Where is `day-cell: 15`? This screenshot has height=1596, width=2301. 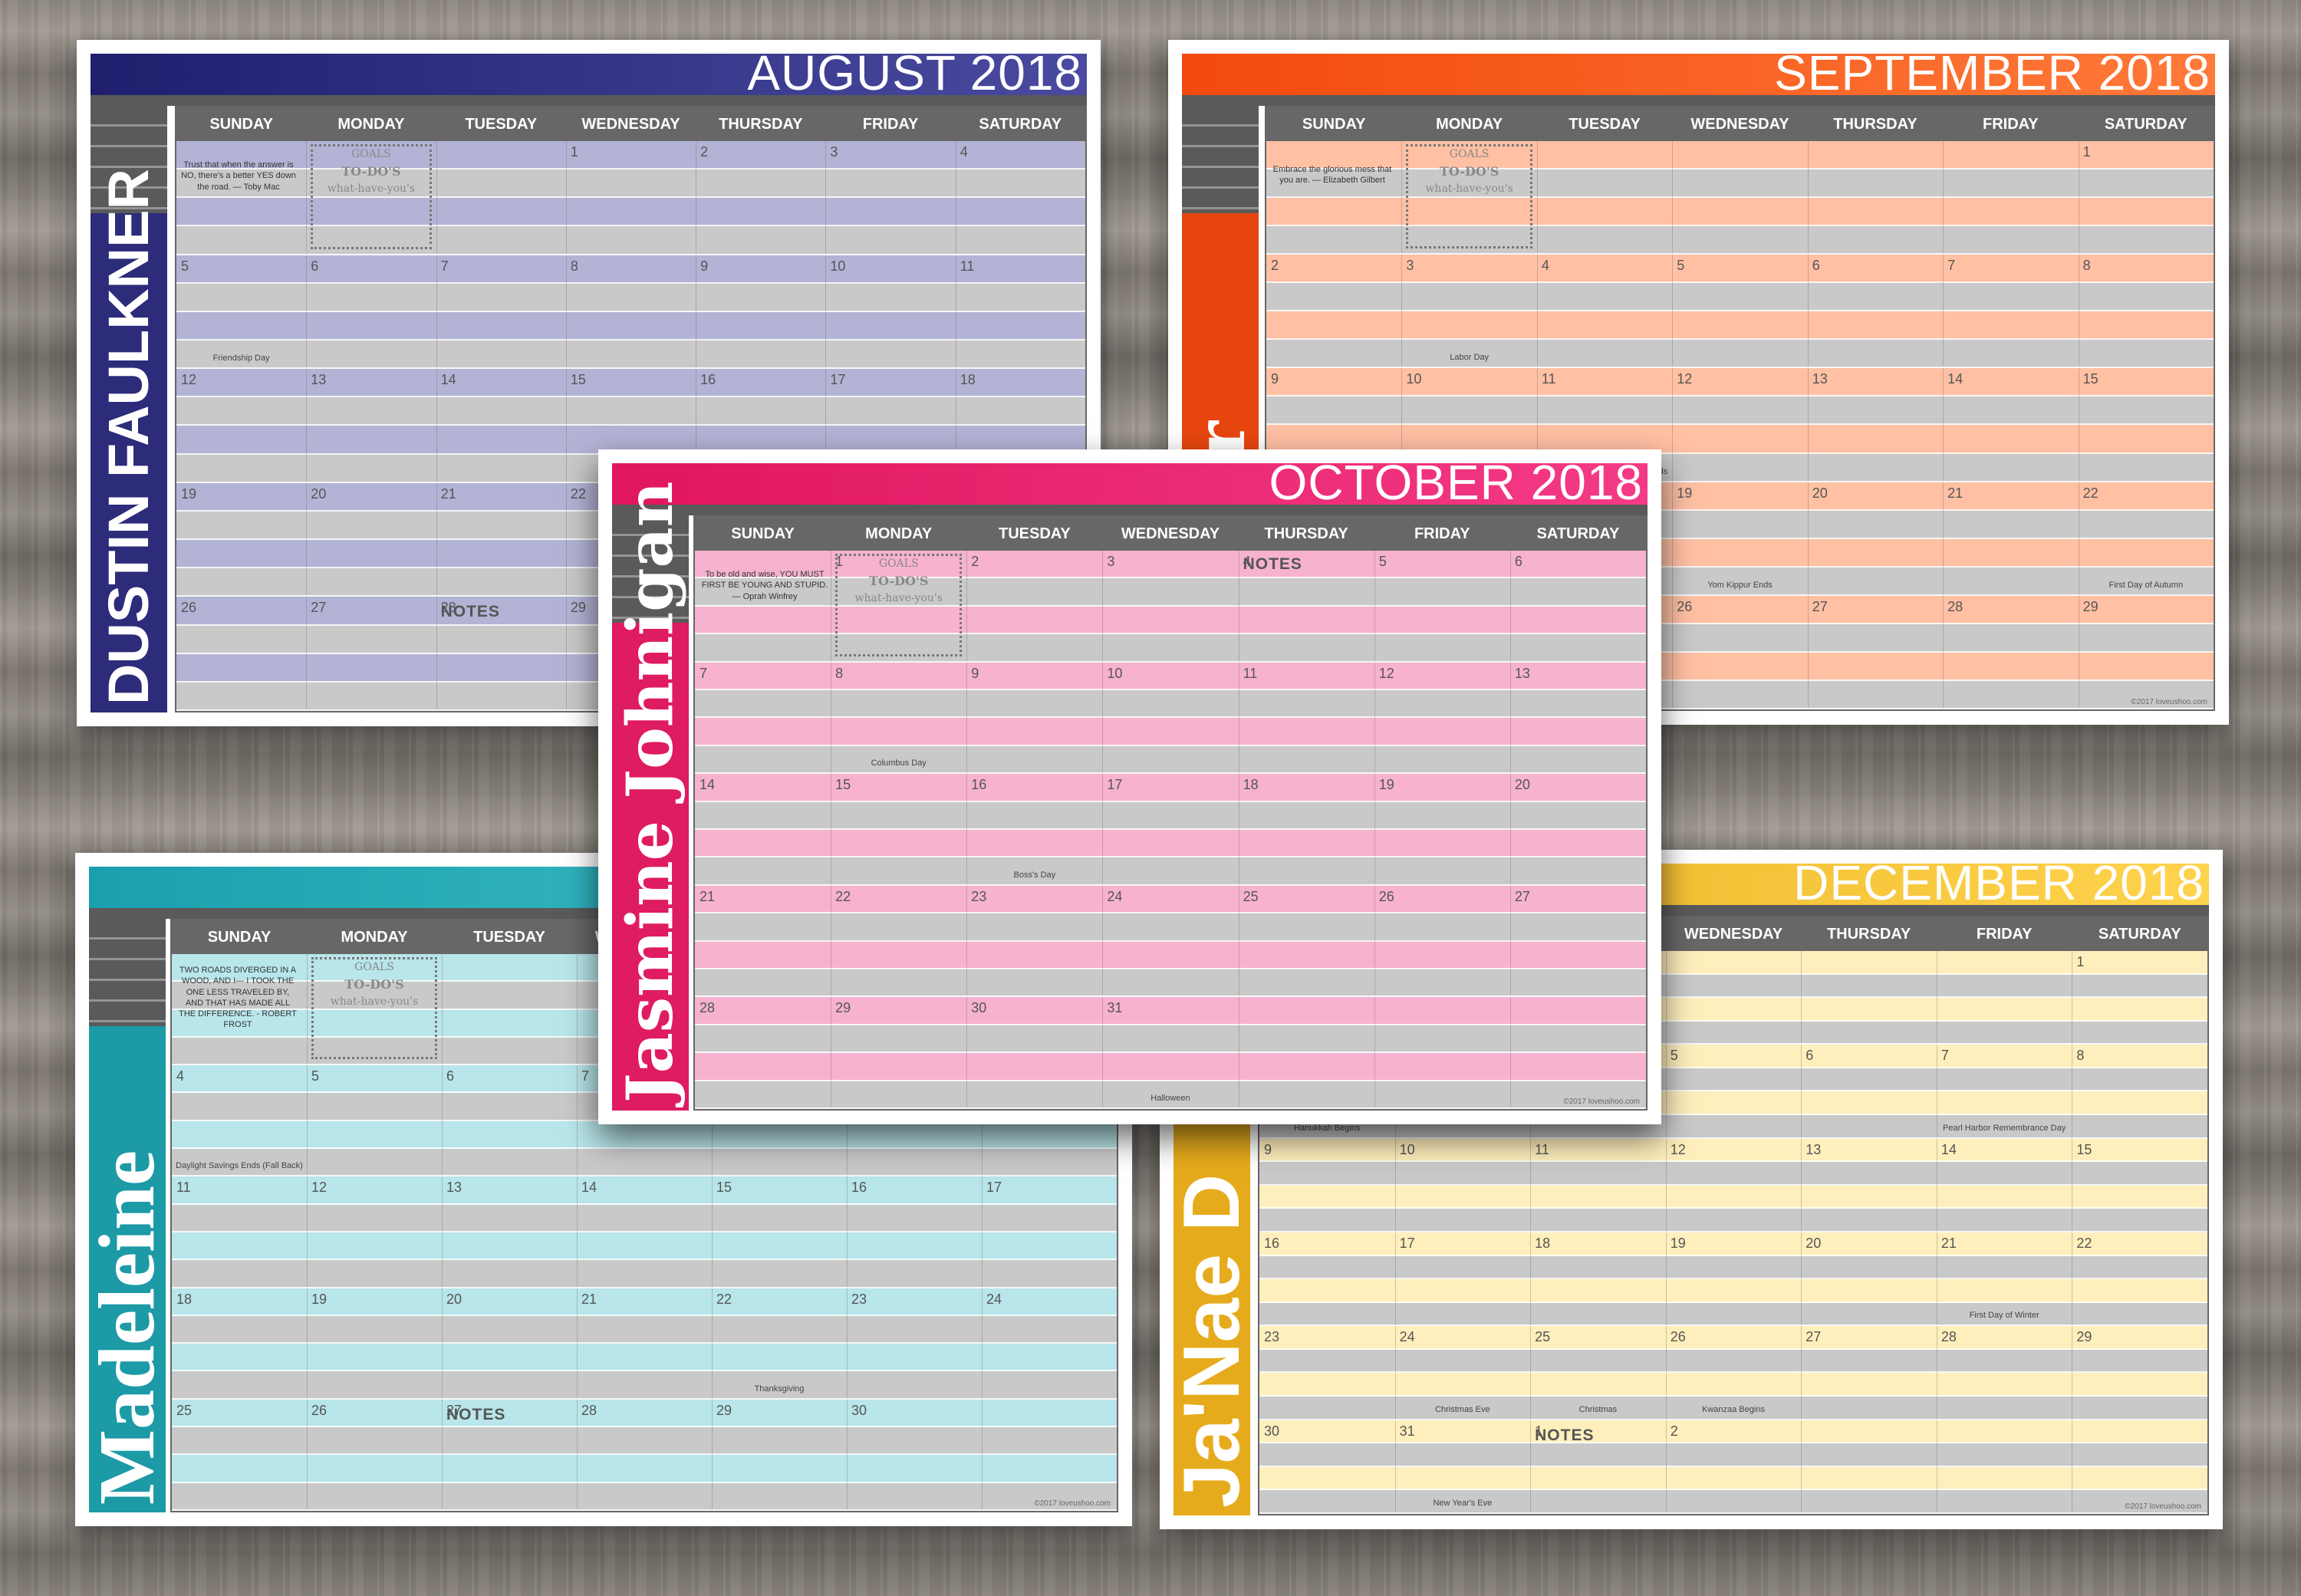 day-cell: 15 is located at coordinates (900, 829).